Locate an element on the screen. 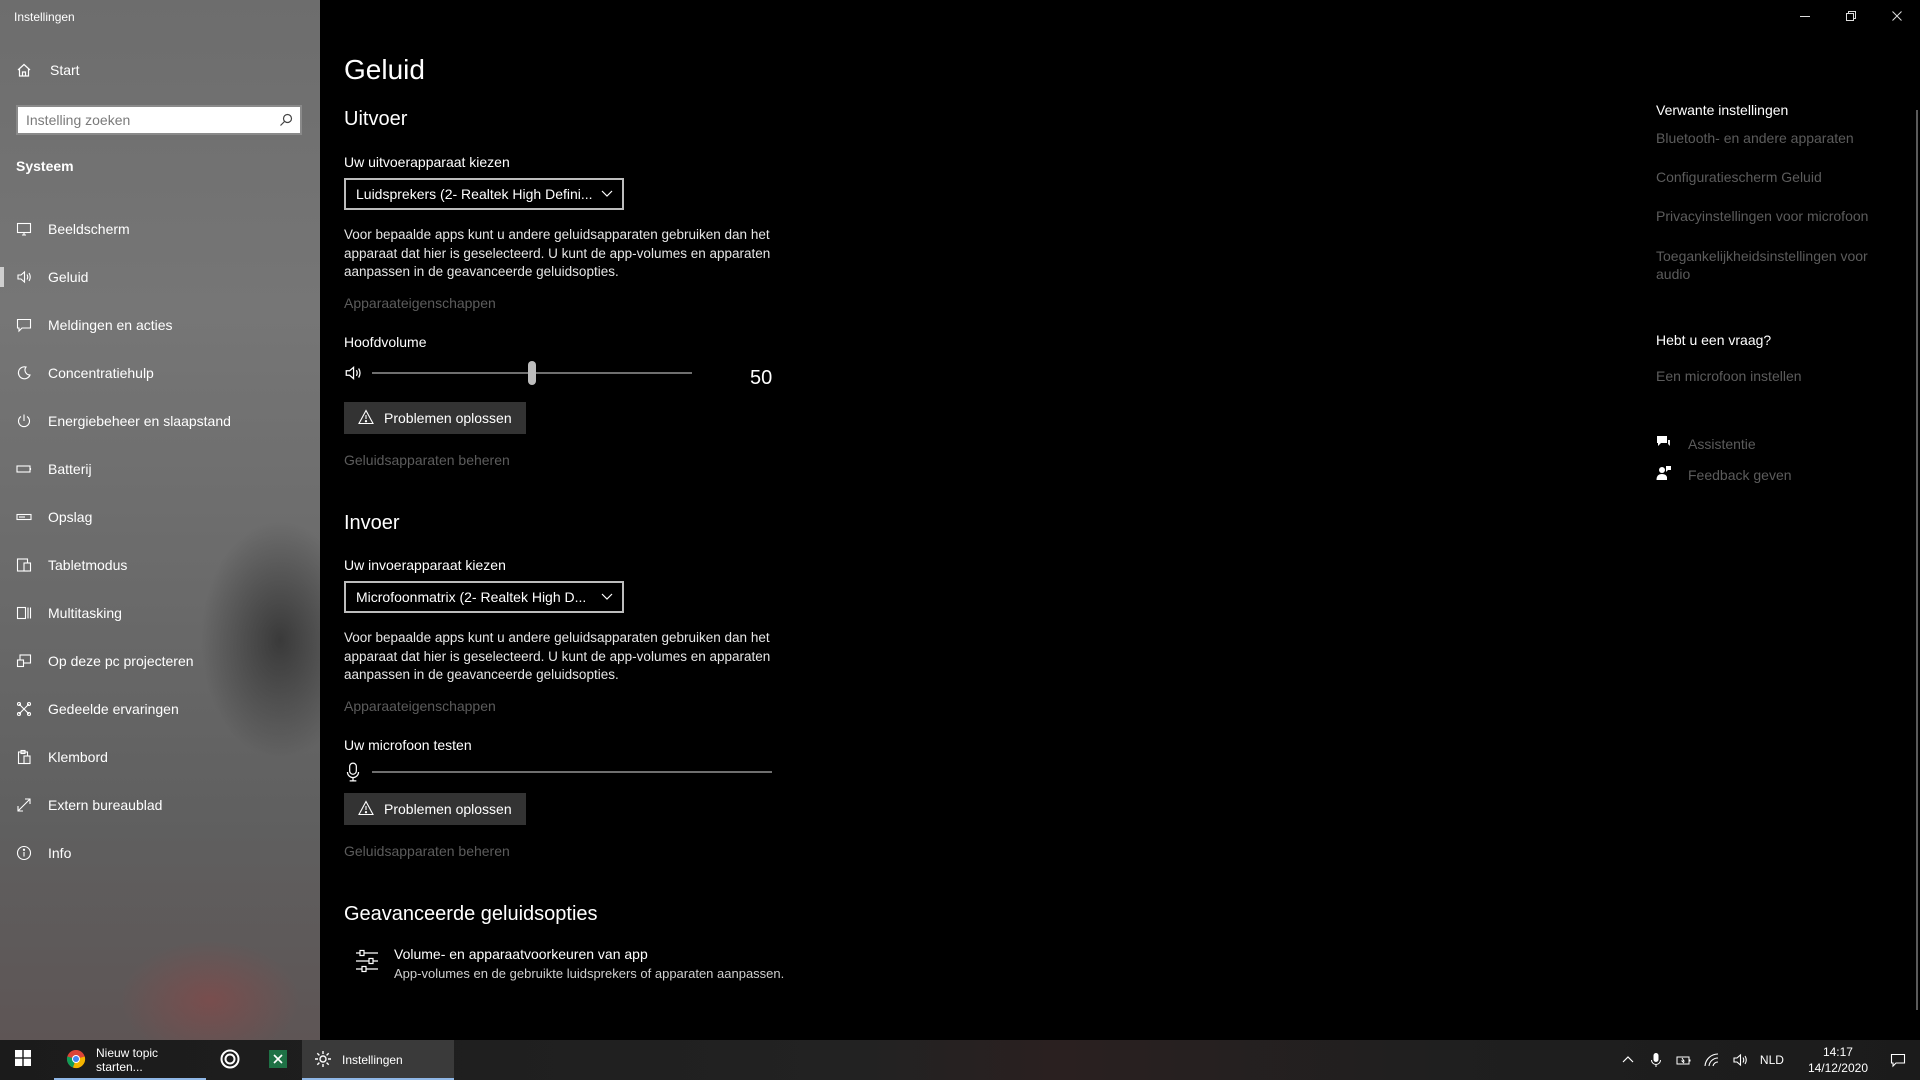  search-icon is located at coordinates (286, 120).